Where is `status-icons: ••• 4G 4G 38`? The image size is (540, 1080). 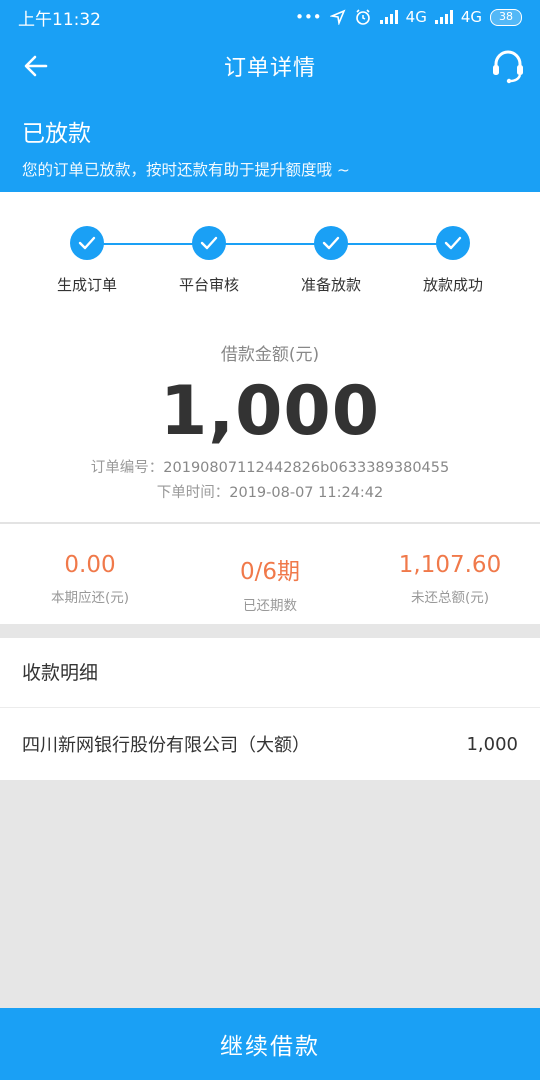 status-icons: ••• 4G 4G 38 is located at coordinates (408, 17).